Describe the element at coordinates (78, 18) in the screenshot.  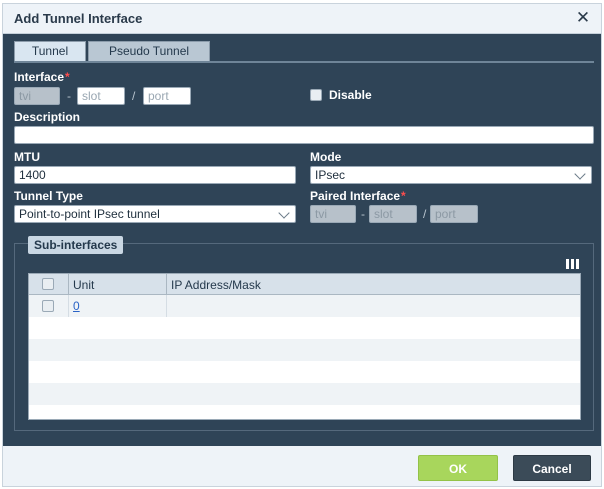
I see `dialog-title: Add Tunnel Interface` at that location.